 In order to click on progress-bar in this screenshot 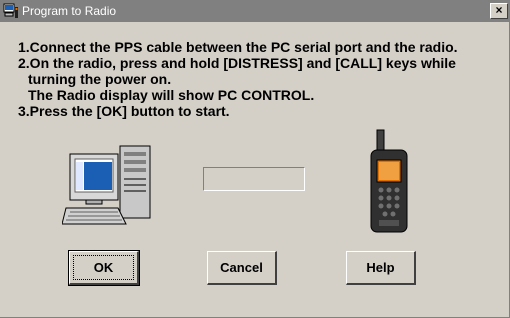, I will do `click(254, 179)`.